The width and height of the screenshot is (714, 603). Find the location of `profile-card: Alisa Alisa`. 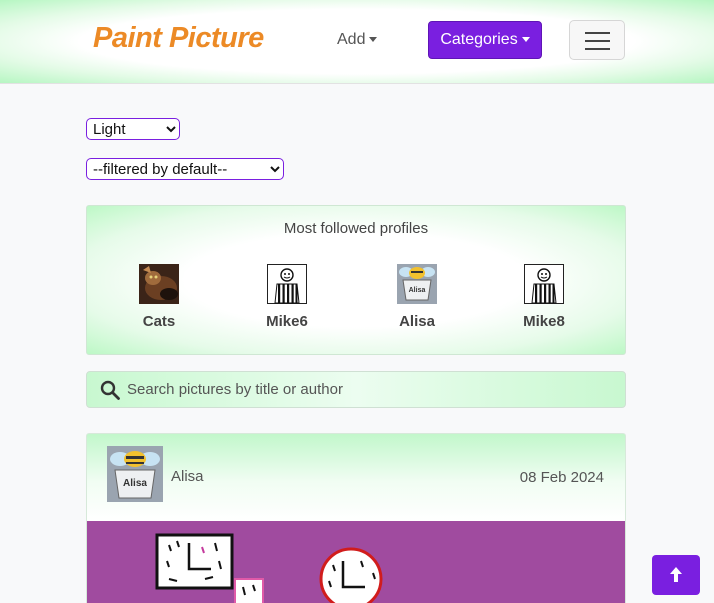

profile-card: Alisa Alisa is located at coordinates (417, 297).